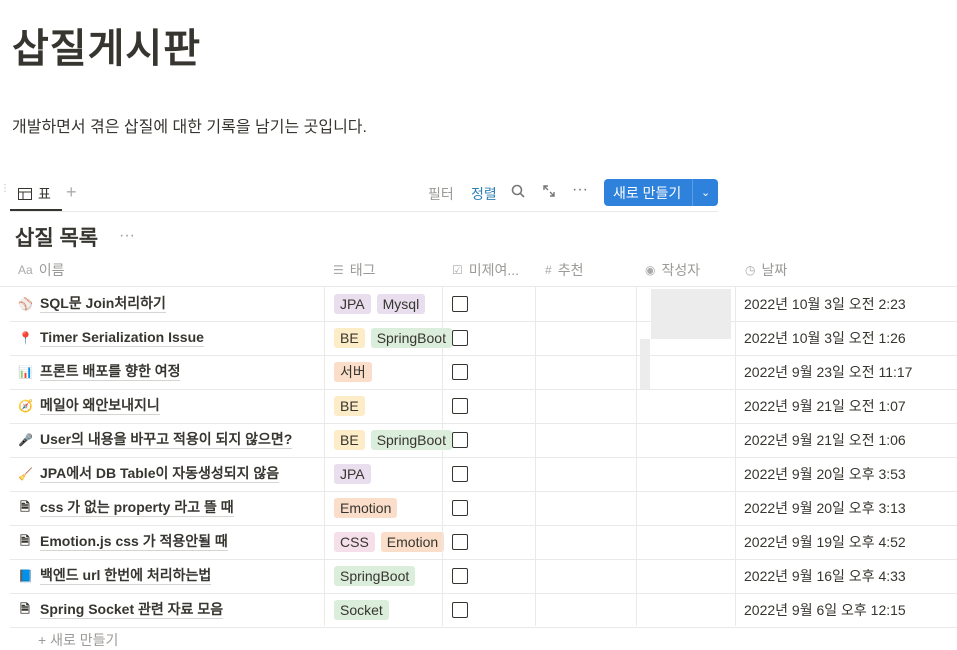 The image size is (957, 650). I want to click on more-options-icon: ···, so click(580, 190).